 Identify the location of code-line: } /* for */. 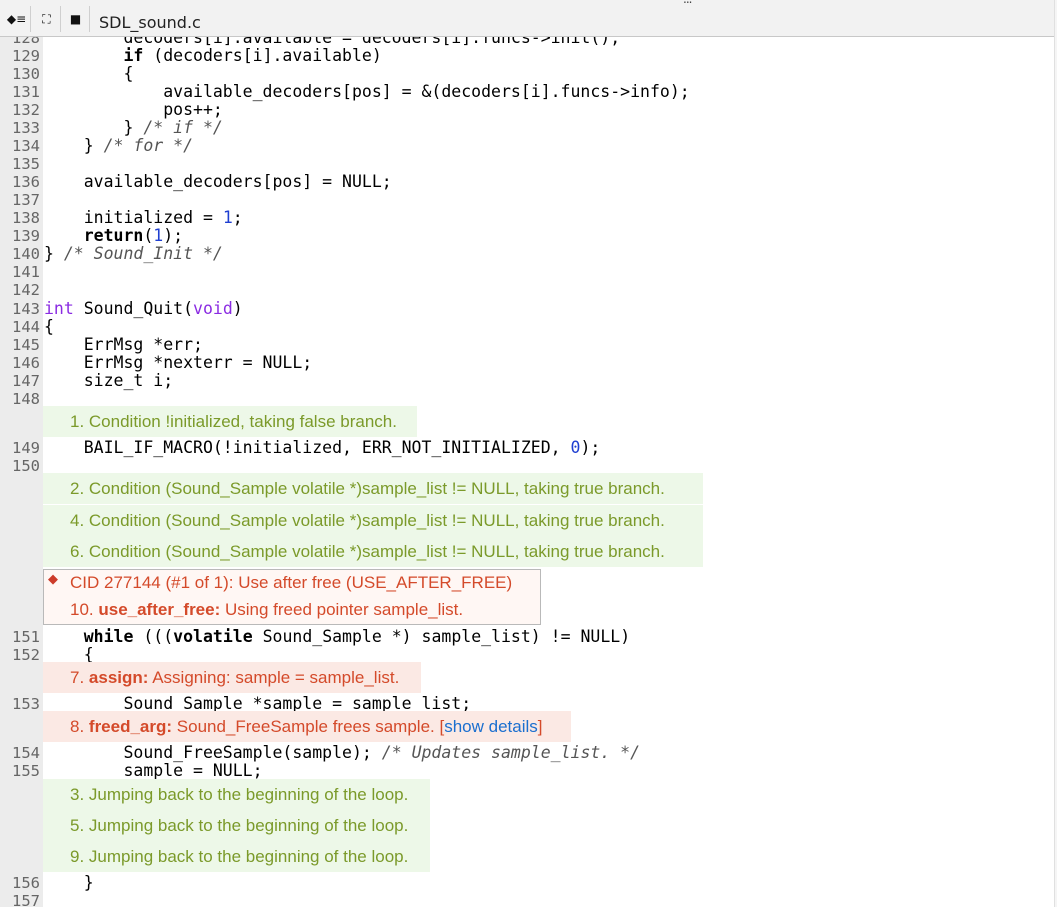
(118, 146).